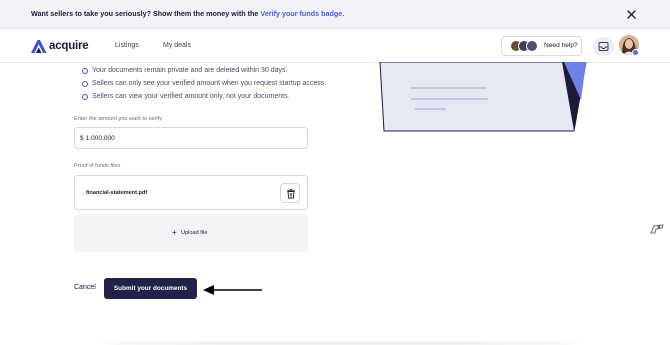 This screenshot has height=345, width=670. I want to click on feedback-icon, so click(657, 229).